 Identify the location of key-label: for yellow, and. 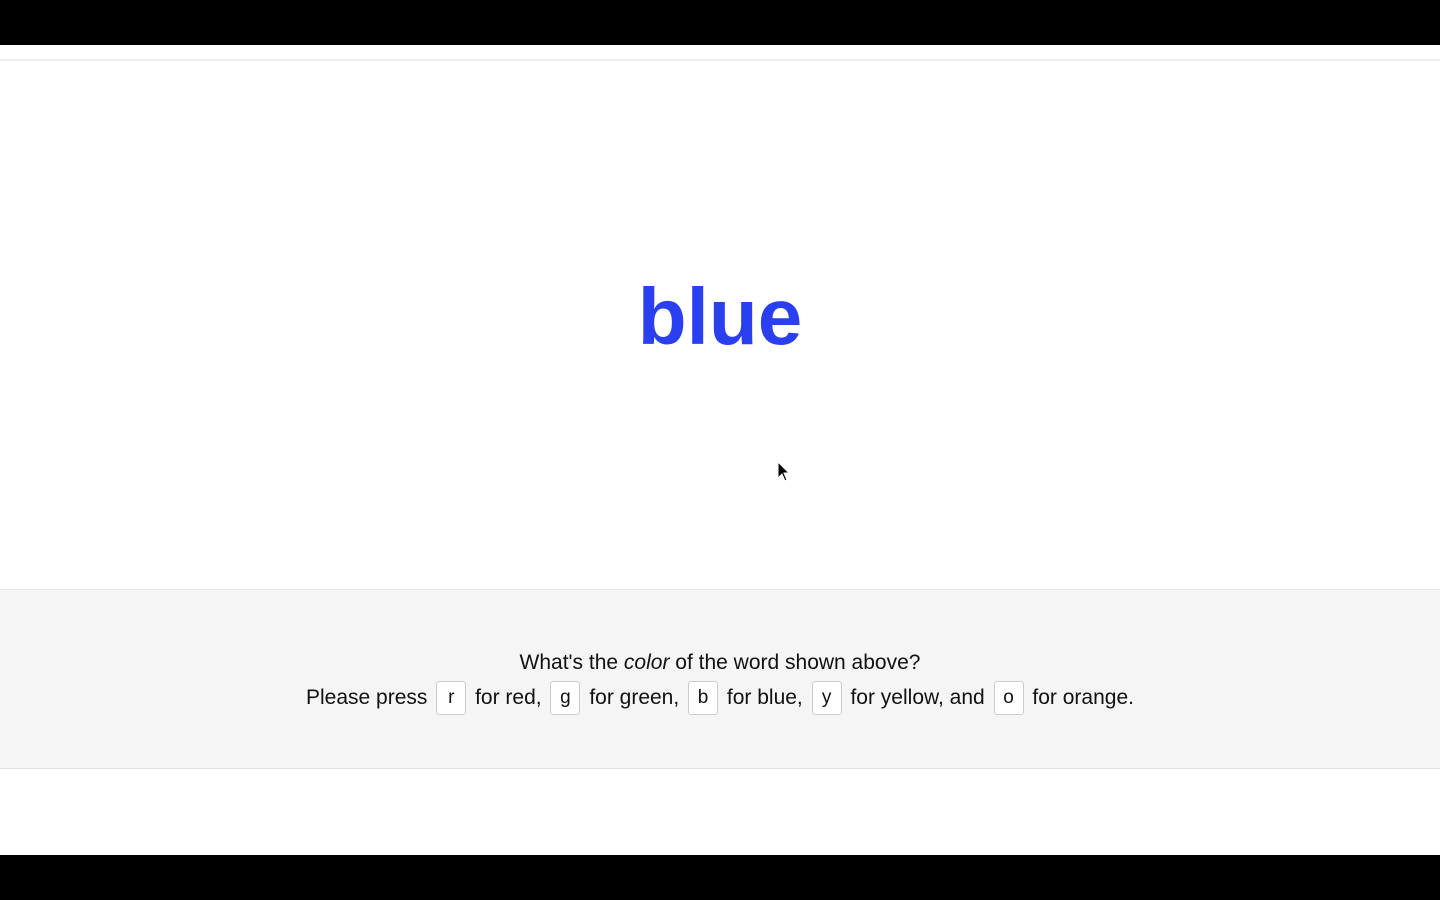
(917, 697).